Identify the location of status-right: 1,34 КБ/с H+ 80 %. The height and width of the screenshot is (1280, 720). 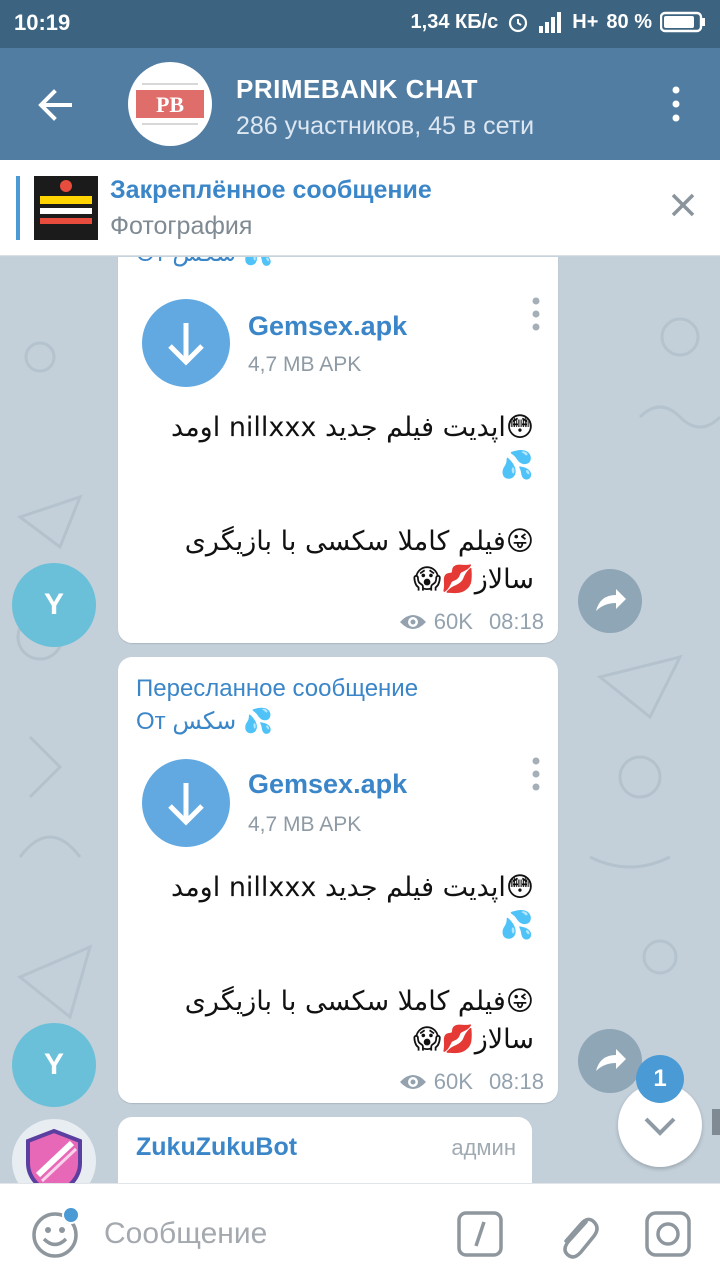
(558, 22).